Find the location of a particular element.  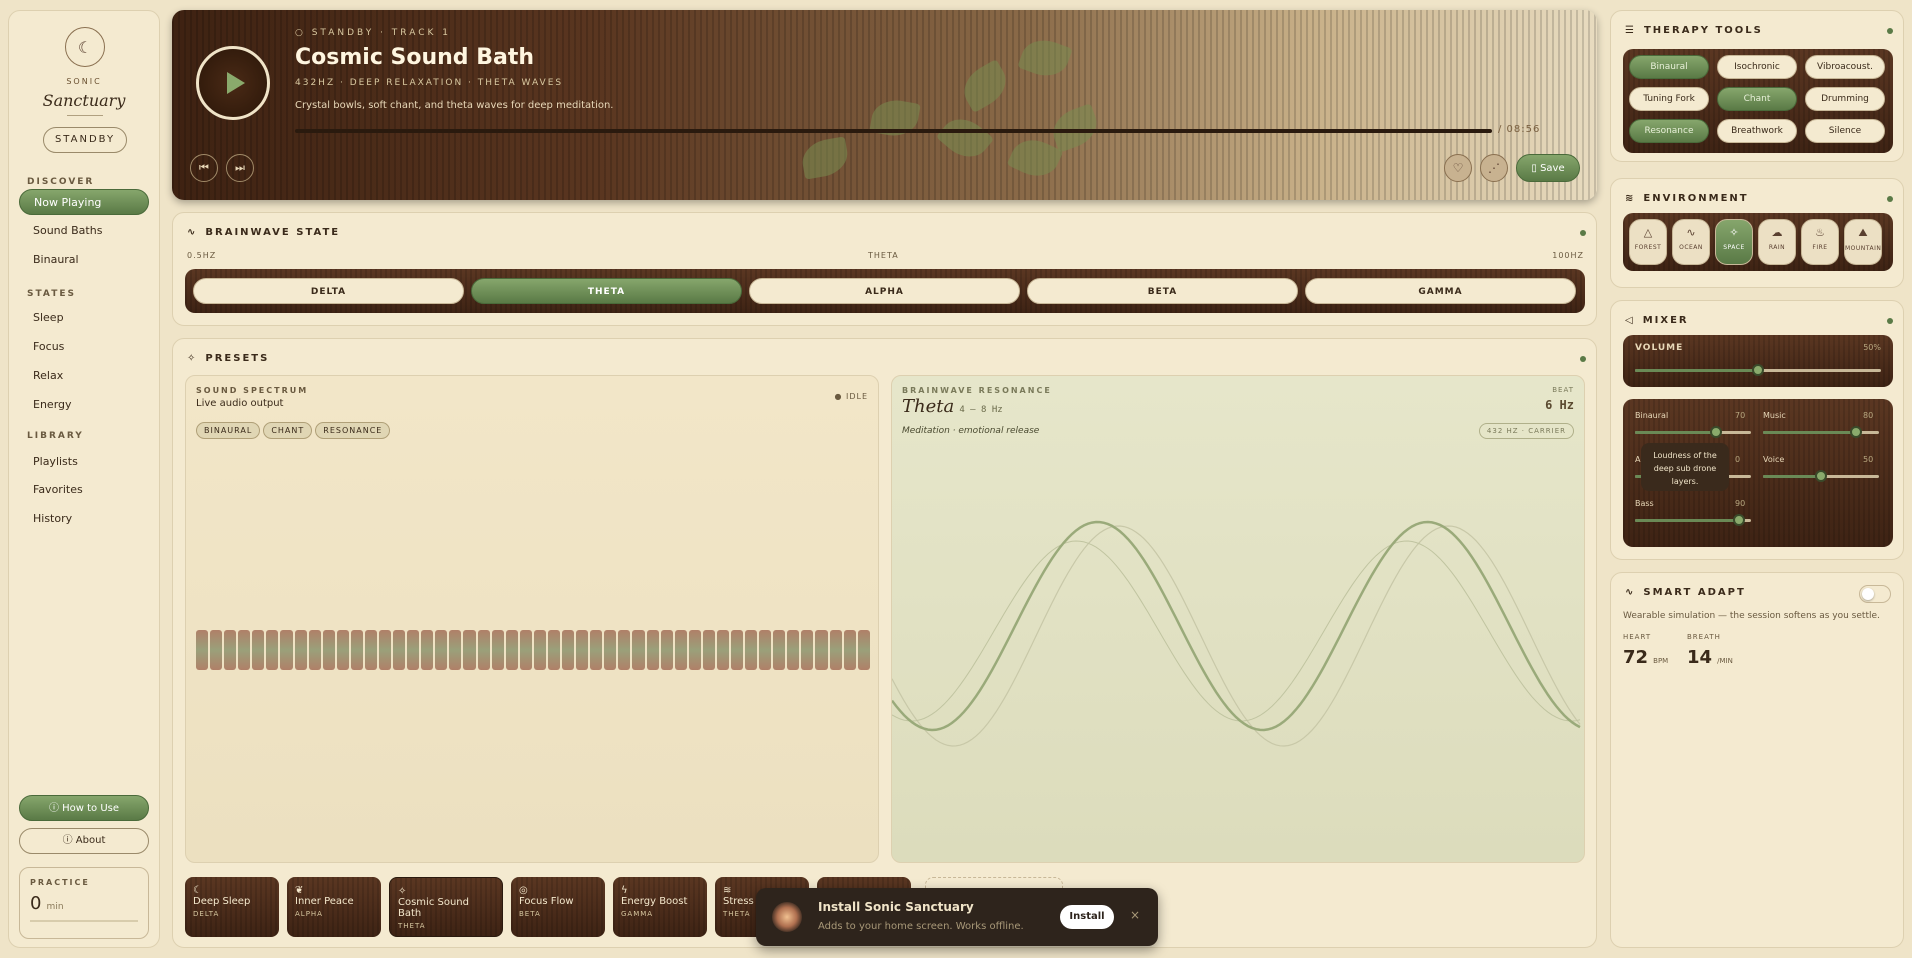

close-icon: × is located at coordinates (1135, 915).